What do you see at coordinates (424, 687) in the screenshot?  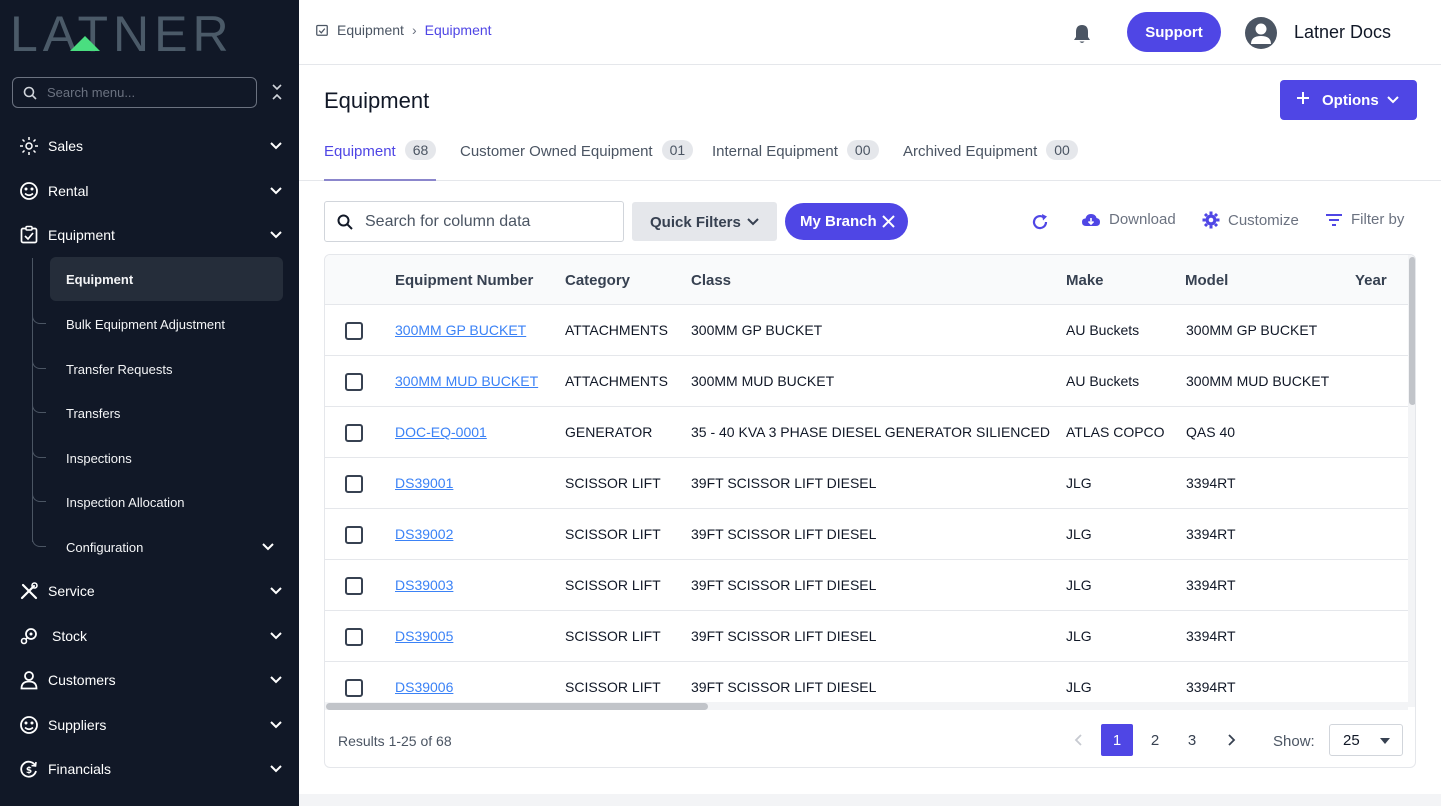 I see `equipment-number-link: DS39006` at bounding box center [424, 687].